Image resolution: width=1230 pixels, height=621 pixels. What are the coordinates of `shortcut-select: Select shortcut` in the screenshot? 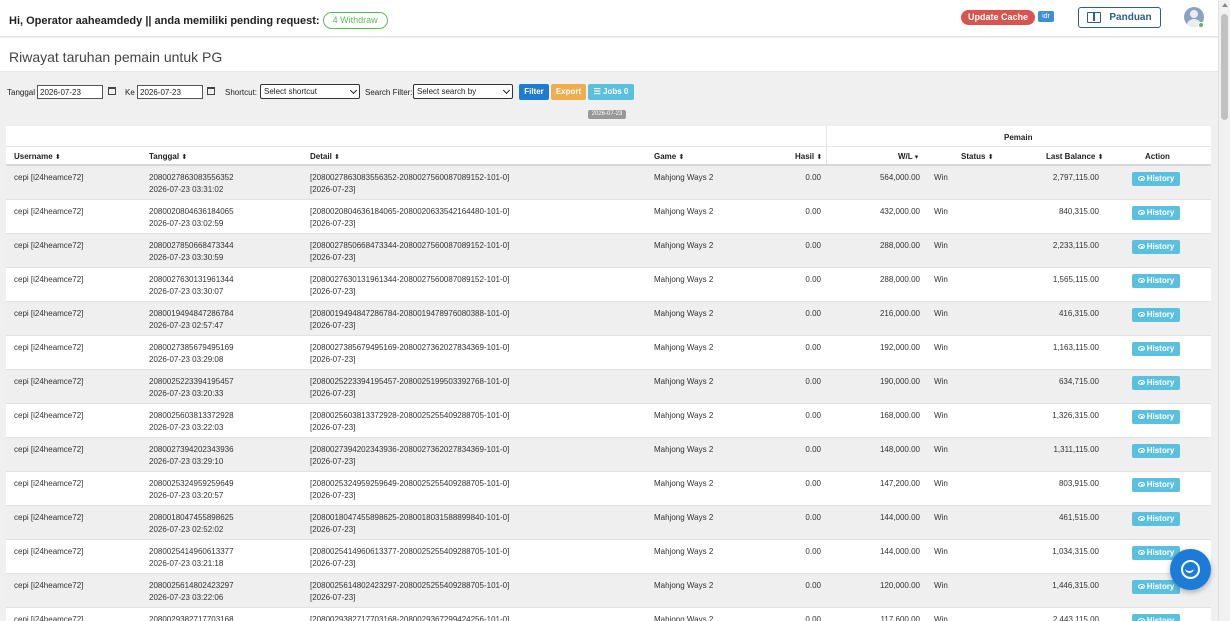 It's located at (310, 91).